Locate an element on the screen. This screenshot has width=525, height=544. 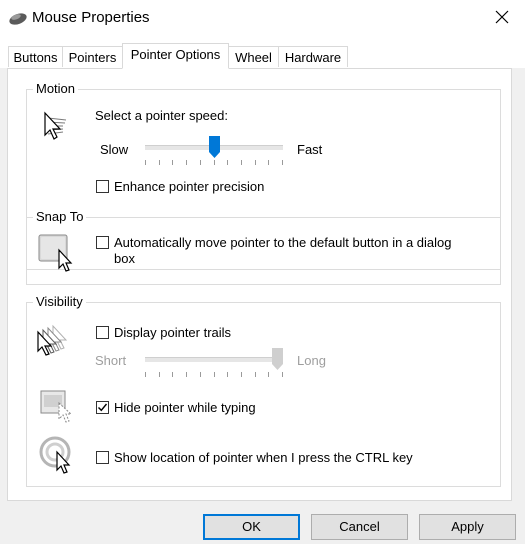
pointer-speed-icon is located at coordinates (61, 128).